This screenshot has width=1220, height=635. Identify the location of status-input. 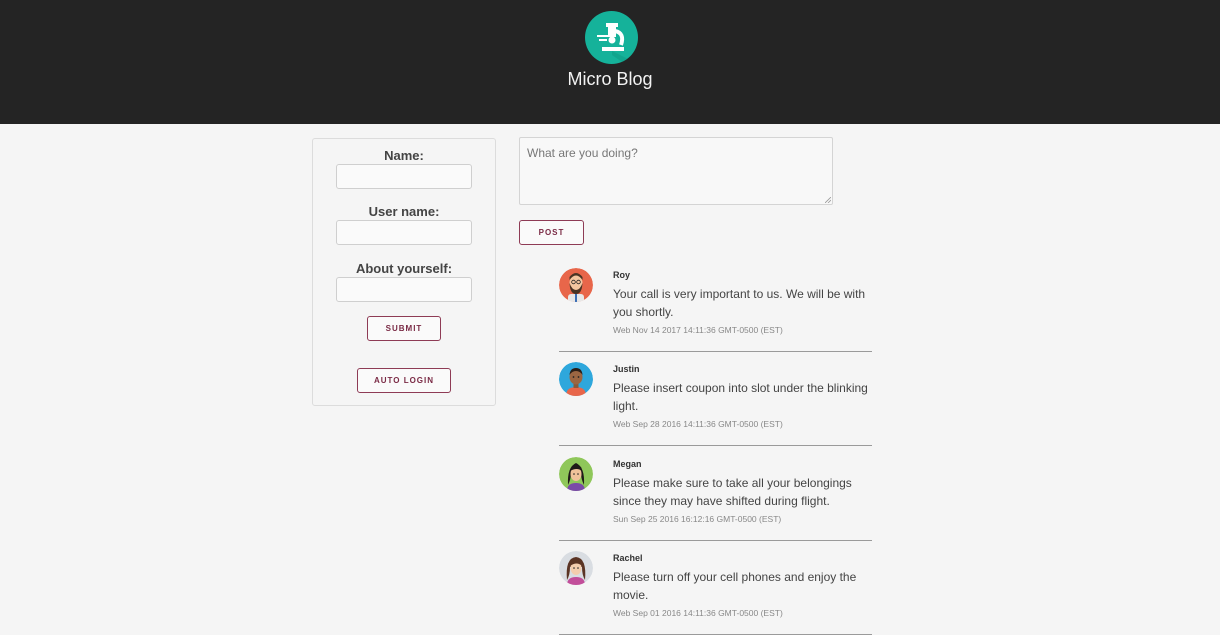
(676, 171).